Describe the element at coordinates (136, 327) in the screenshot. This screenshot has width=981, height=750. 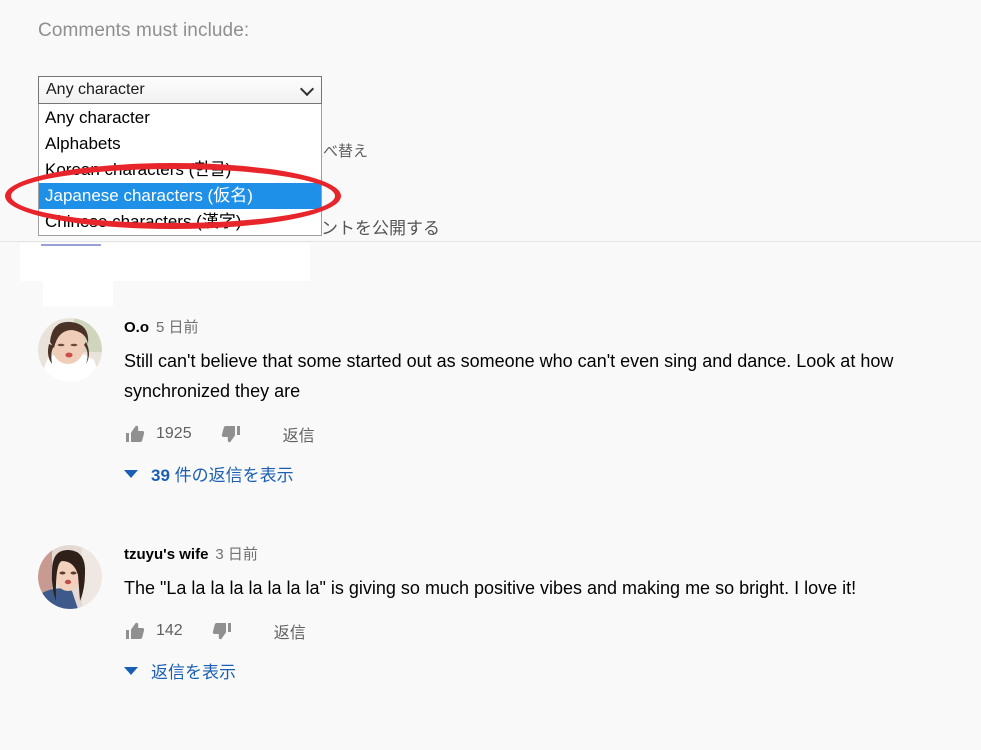
I see `comment-author: O.o` at that location.